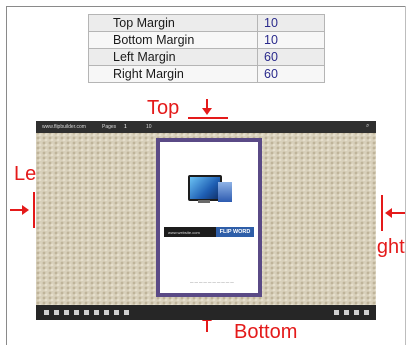 This screenshot has height=345, width=414. Describe the element at coordinates (163, 108) in the screenshot. I see `top-annotation-label: Top` at that location.